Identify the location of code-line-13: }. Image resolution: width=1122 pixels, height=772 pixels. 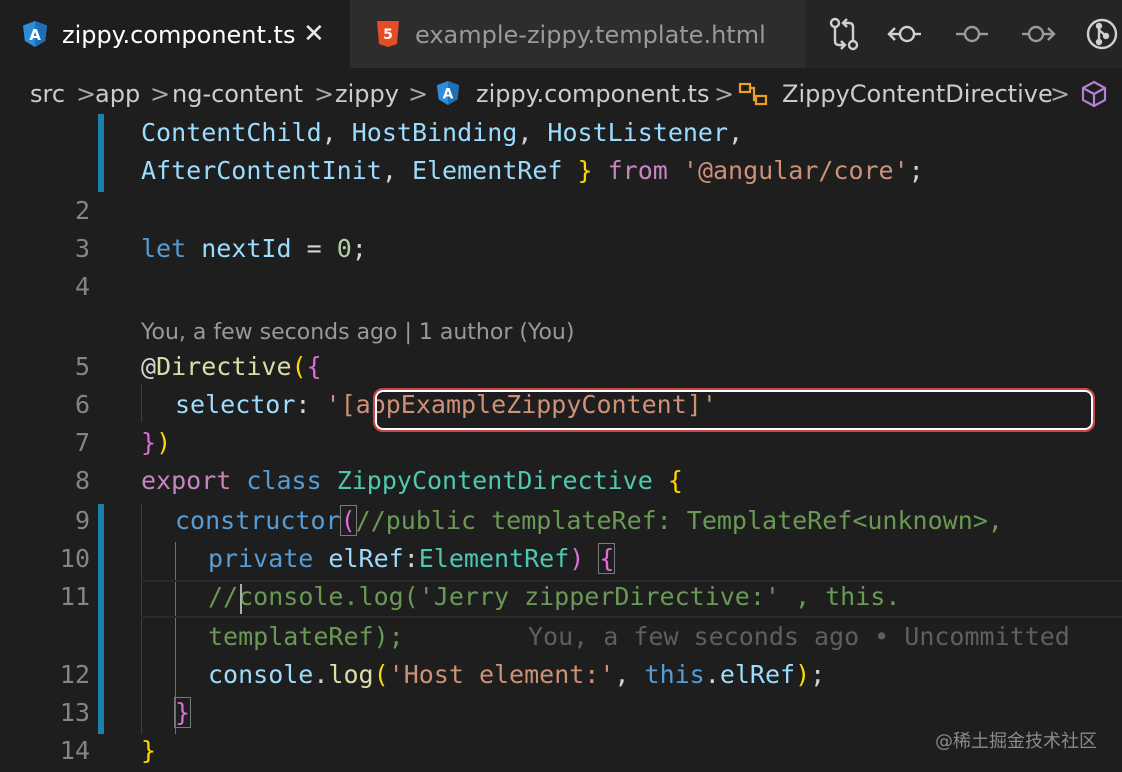
(182, 713).